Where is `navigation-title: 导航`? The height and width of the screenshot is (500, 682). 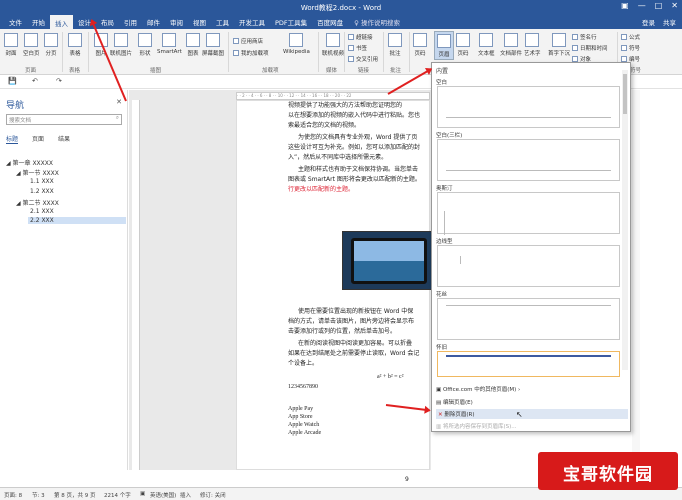
navigation-title: 导航 is located at coordinates (15, 106).